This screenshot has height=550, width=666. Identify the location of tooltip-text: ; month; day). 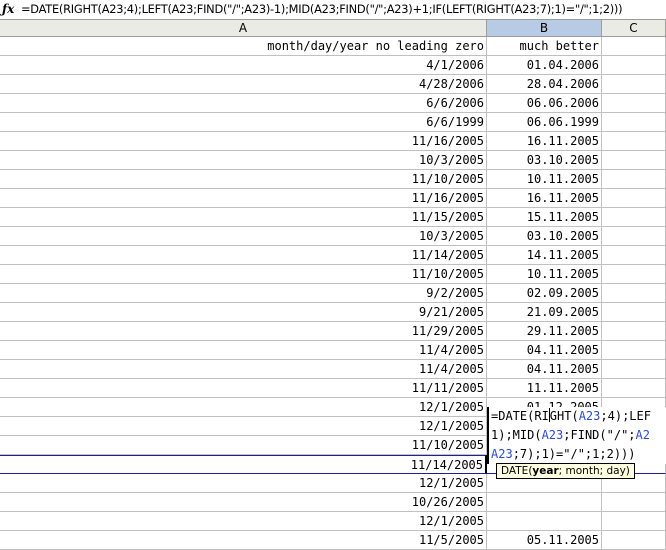
(594, 471).